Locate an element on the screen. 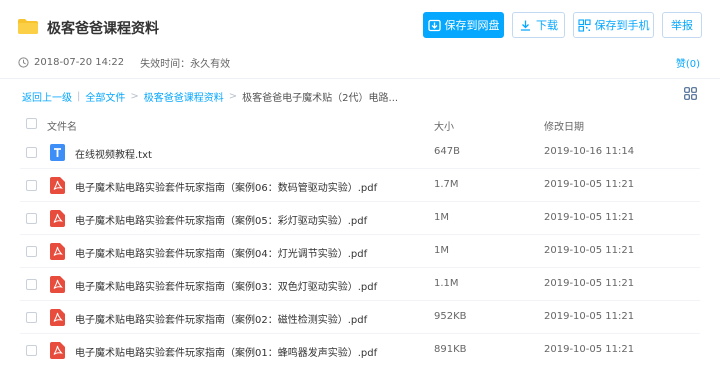  select-all-checkbox is located at coordinates (31, 123).